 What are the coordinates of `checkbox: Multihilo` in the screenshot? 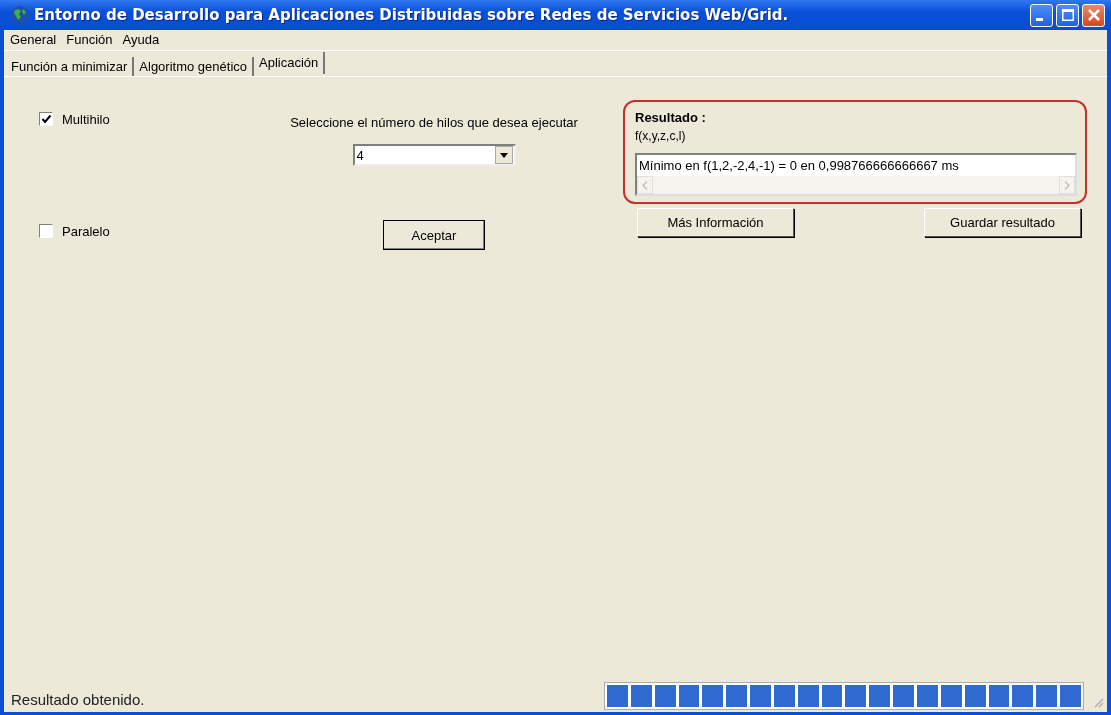 It's located at (144, 119).